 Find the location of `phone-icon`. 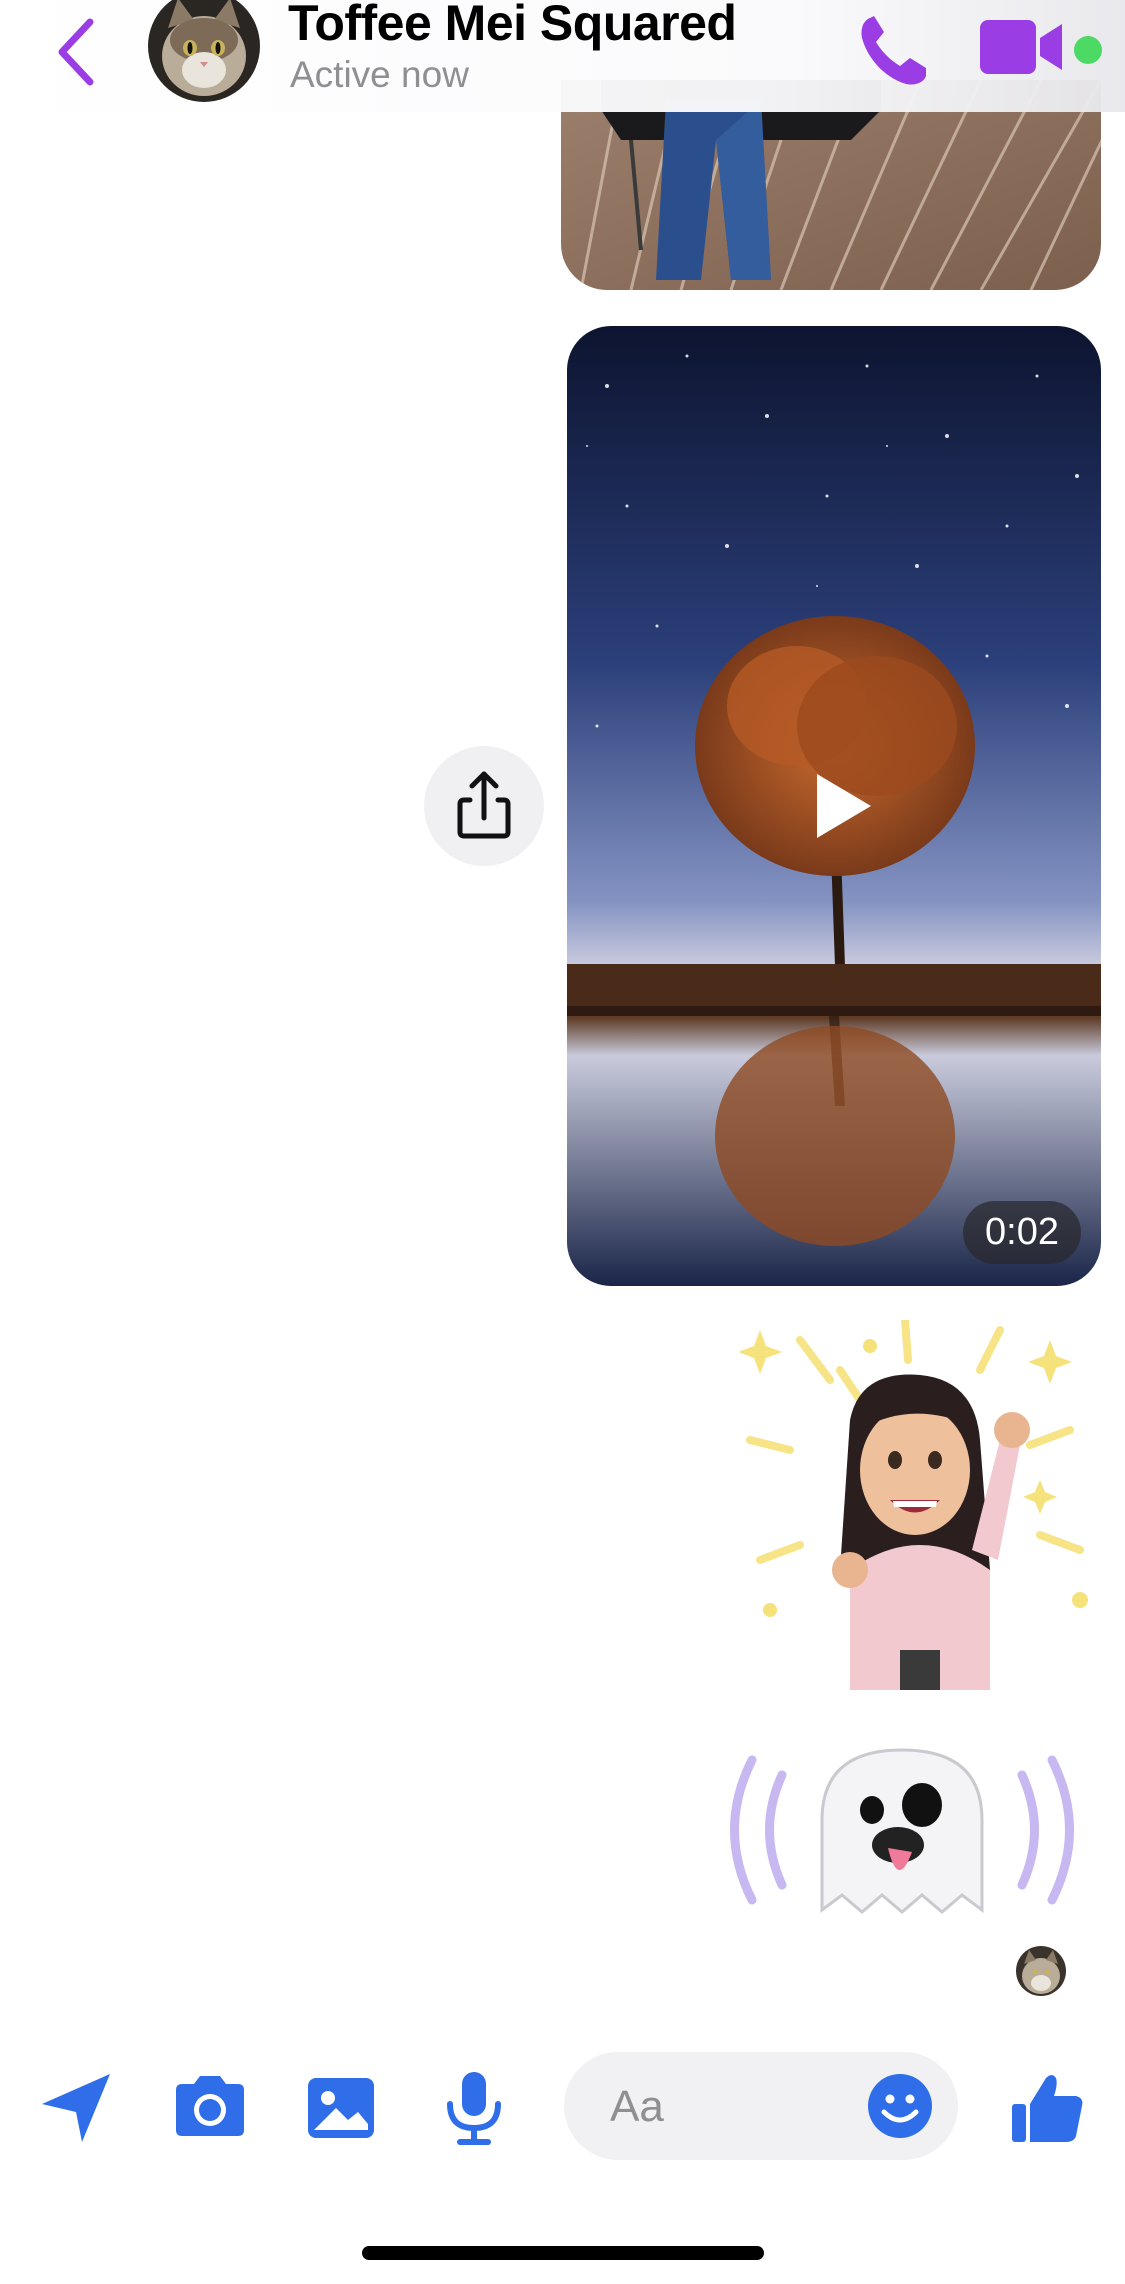

phone-icon is located at coordinates (893, 50).